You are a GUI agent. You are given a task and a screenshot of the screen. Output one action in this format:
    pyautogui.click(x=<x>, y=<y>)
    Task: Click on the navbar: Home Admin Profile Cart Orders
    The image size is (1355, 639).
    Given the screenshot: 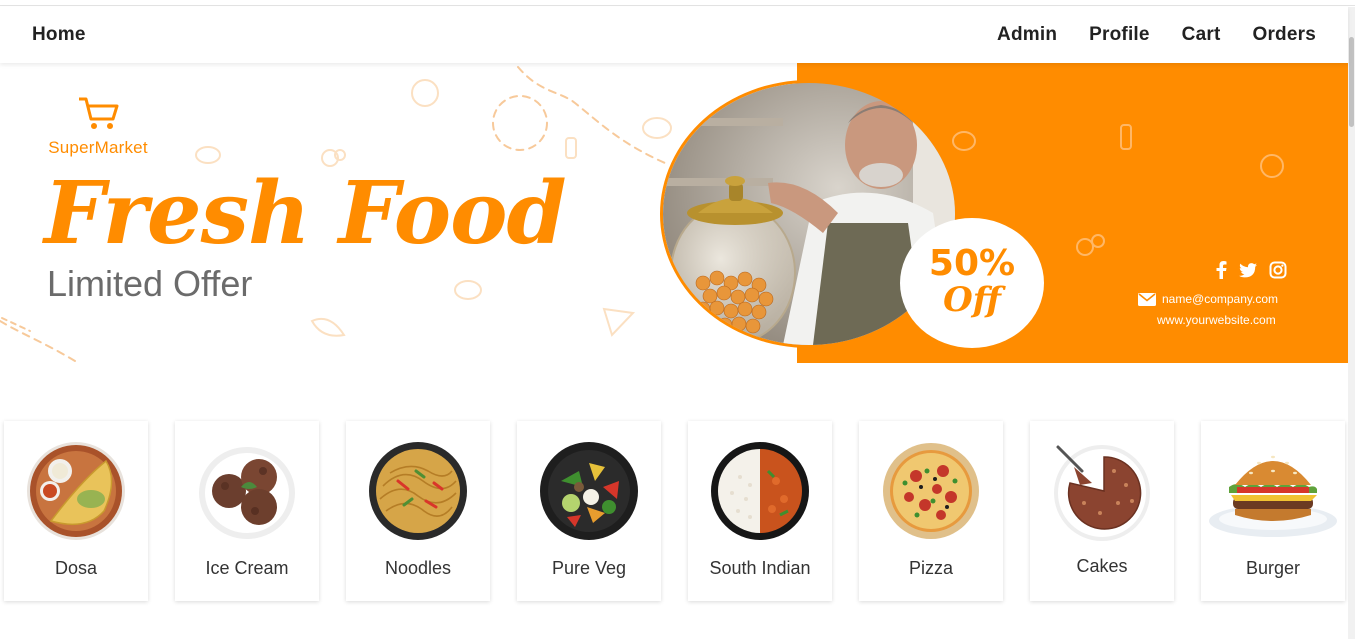 What is the action you would take?
    pyautogui.click(x=674, y=35)
    